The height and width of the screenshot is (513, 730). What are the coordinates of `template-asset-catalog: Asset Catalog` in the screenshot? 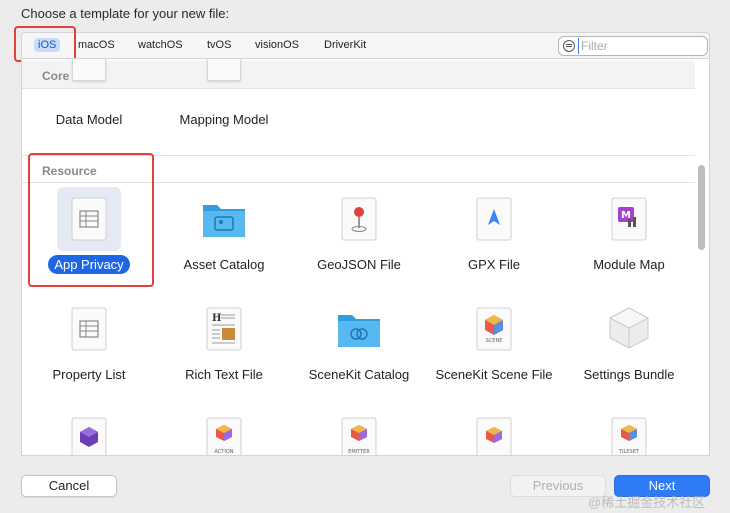 It's located at (224, 239).